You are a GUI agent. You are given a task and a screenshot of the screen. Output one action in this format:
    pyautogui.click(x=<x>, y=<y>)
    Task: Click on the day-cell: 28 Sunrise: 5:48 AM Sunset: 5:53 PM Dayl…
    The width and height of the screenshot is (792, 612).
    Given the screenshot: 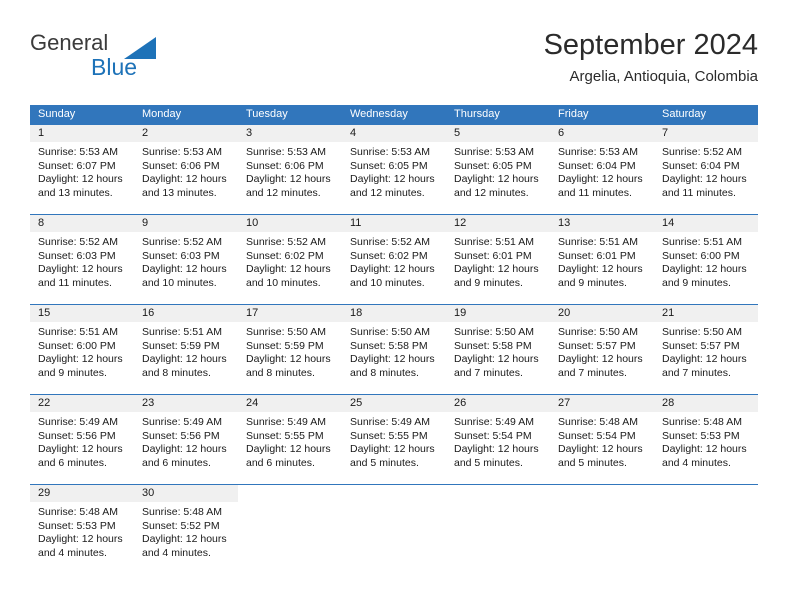 What is the action you would take?
    pyautogui.click(x=706, y=439)
    